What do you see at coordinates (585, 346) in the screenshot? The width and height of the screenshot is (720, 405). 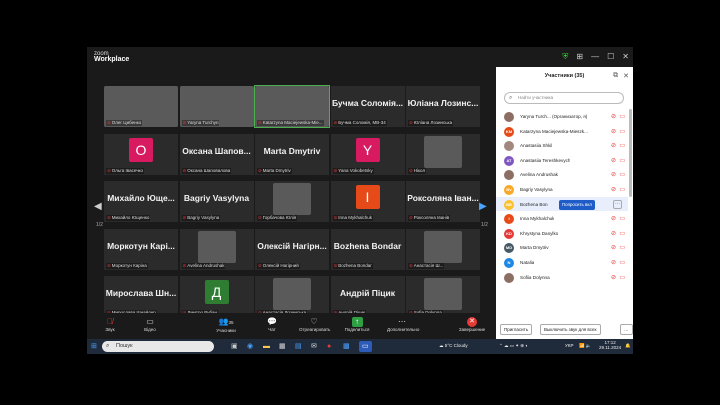 I see `network-volume-icons: 📶 🔈` at bounding box center [585, 346].